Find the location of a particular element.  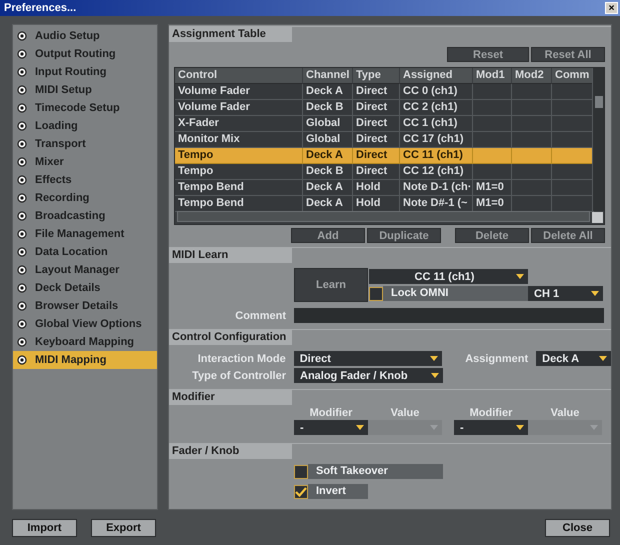

table-cell: Monitor Mix is located at coordinates (239, 140).